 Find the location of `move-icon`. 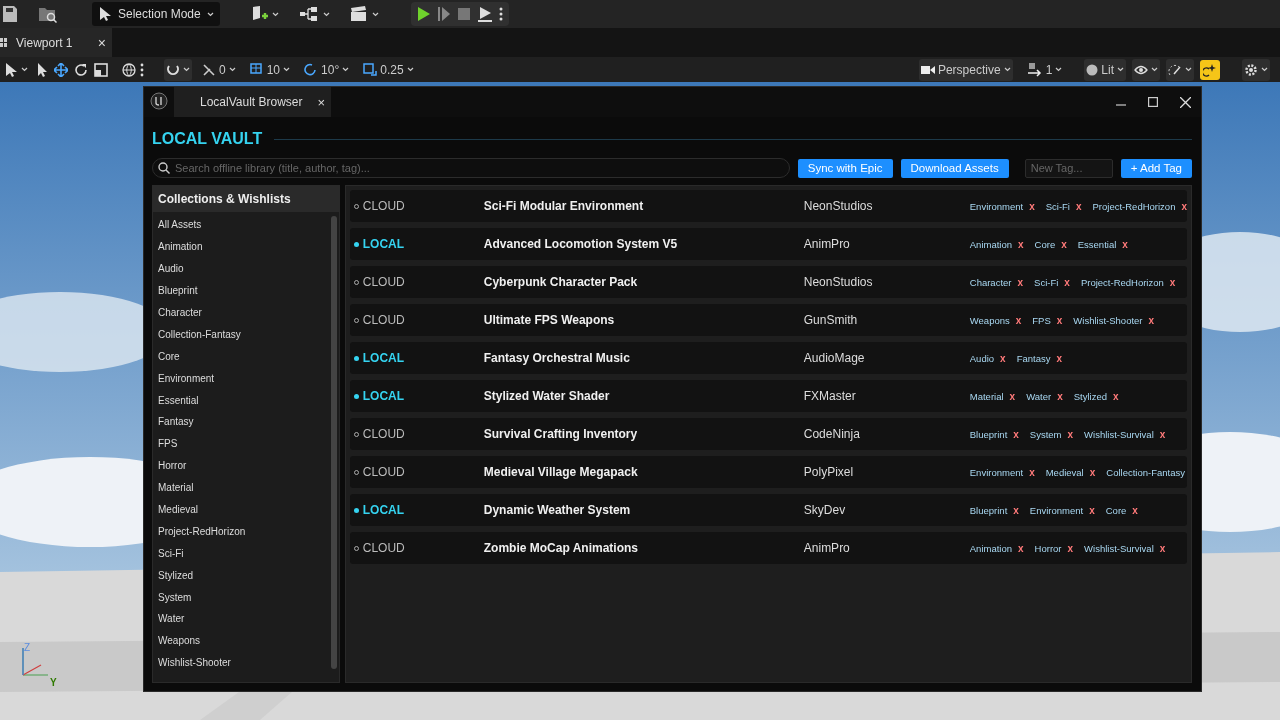

move-icon is located at coordinates (61, 69).